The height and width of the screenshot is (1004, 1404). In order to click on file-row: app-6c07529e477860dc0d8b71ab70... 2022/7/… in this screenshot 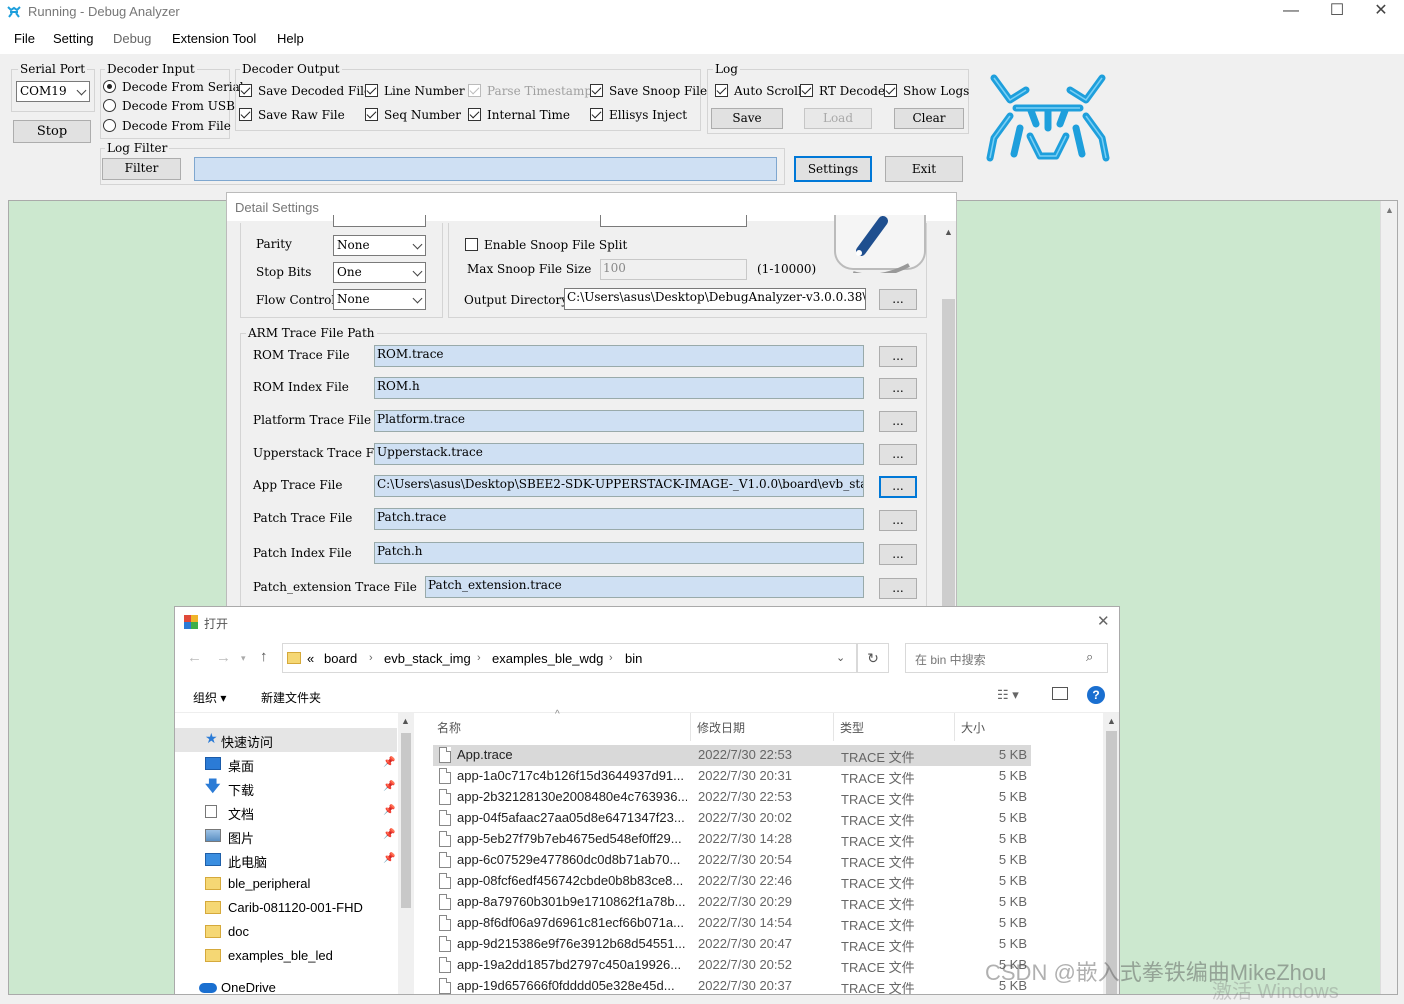, I will do `click(732, 860)`.